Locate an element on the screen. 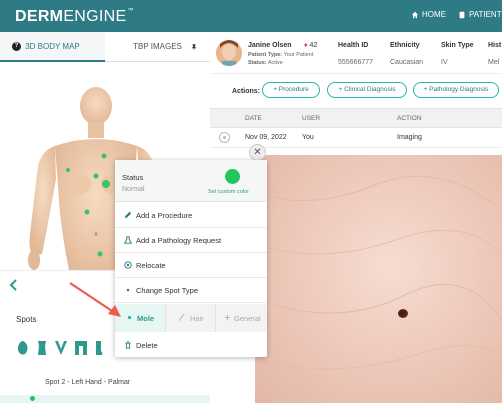 This screenshot has height=403, width=502. spots-heading: Spots is located at coordinates (26, 319).